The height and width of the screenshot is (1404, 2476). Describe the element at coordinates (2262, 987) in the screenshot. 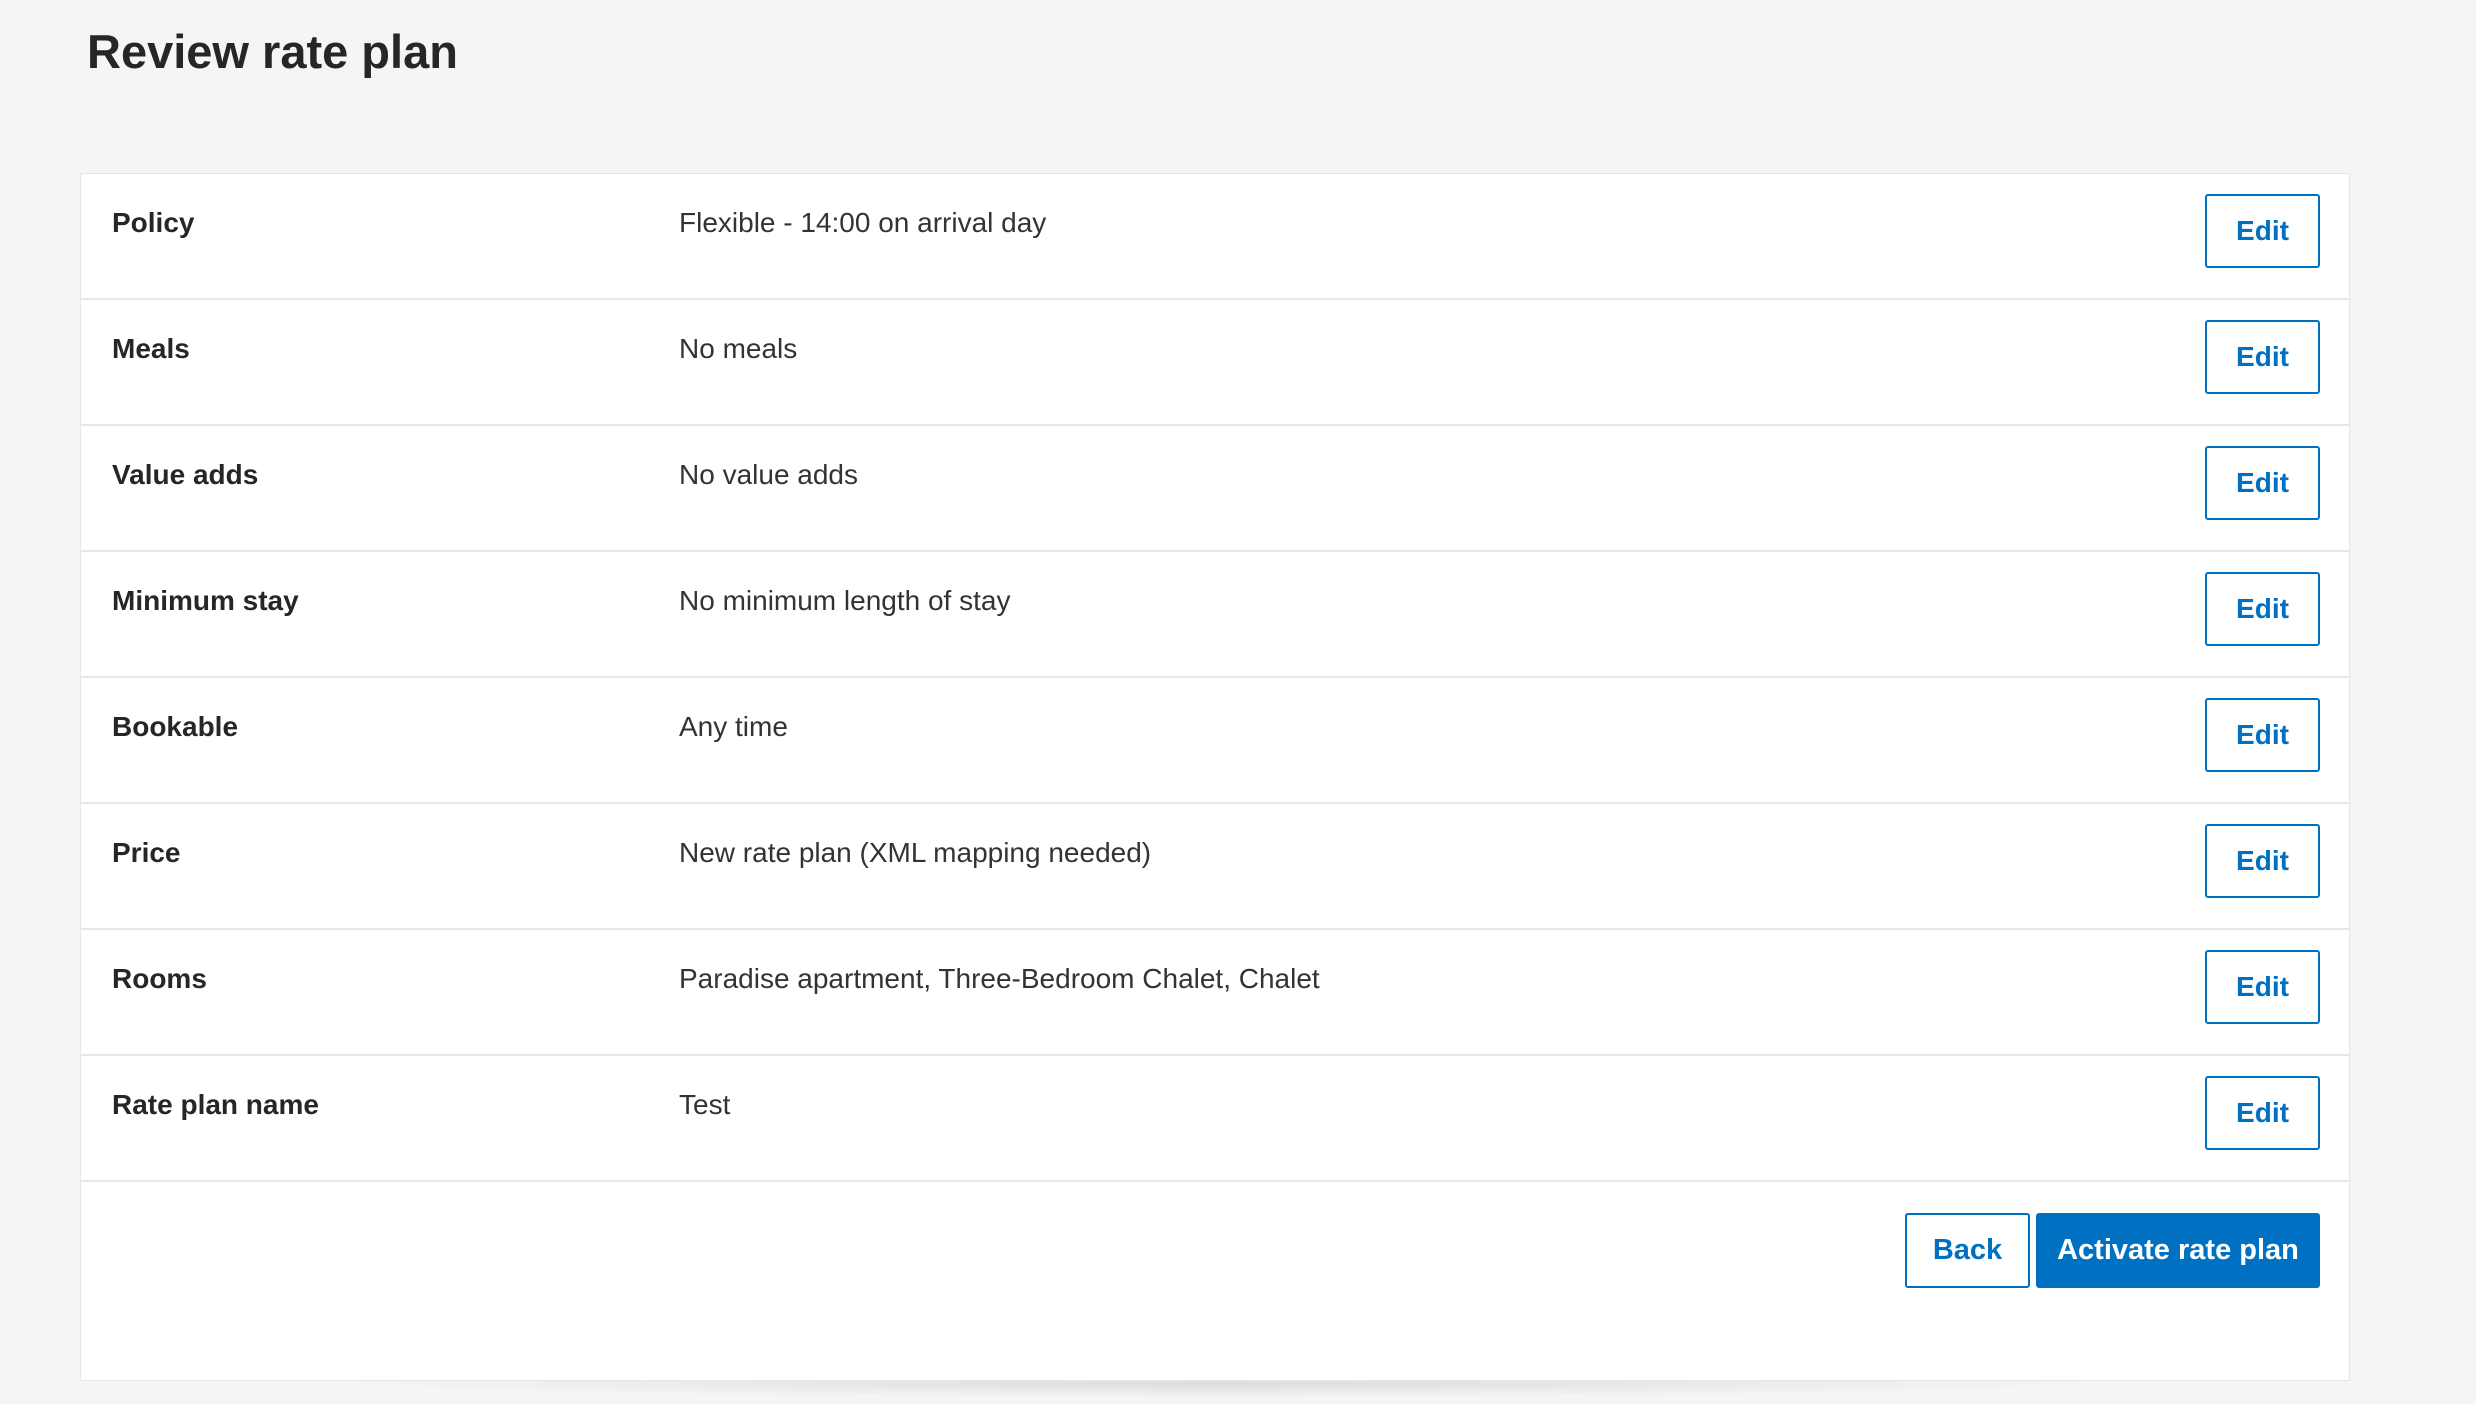

I see `edit-rooms-button: Edit` at that location.